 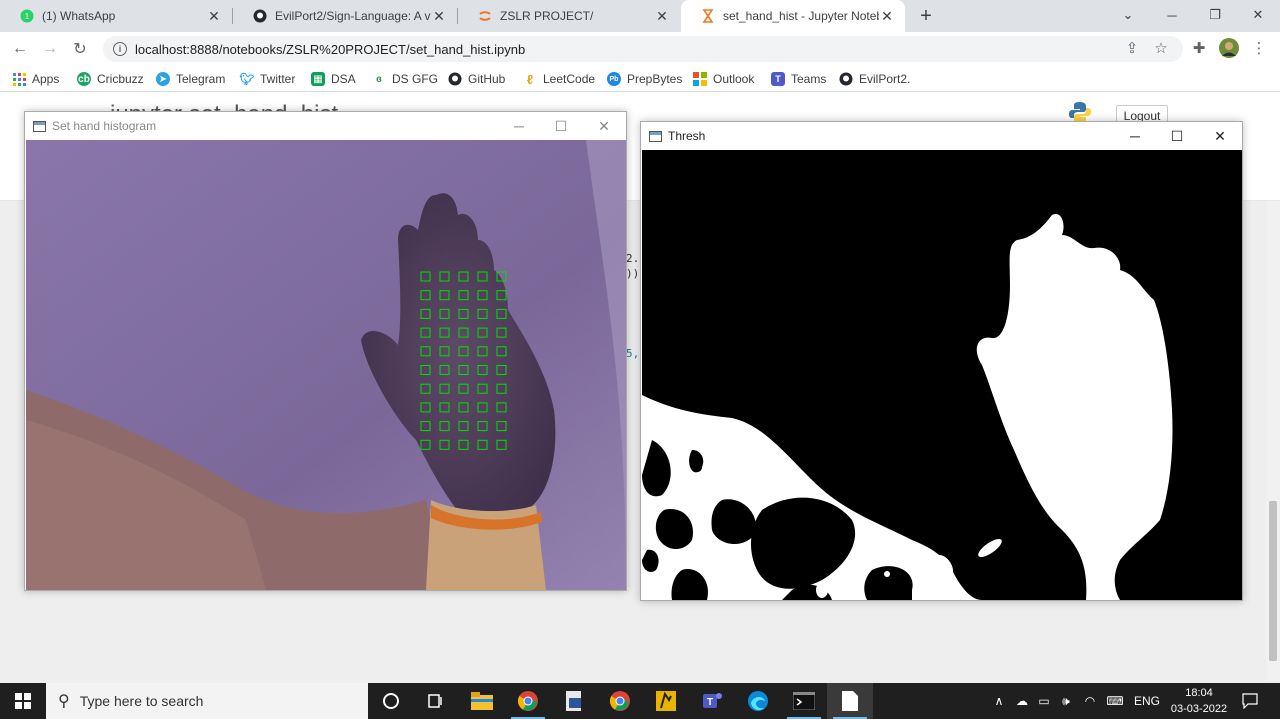 I want to click on chrome-profile-icon, so click(x=620, y=701).